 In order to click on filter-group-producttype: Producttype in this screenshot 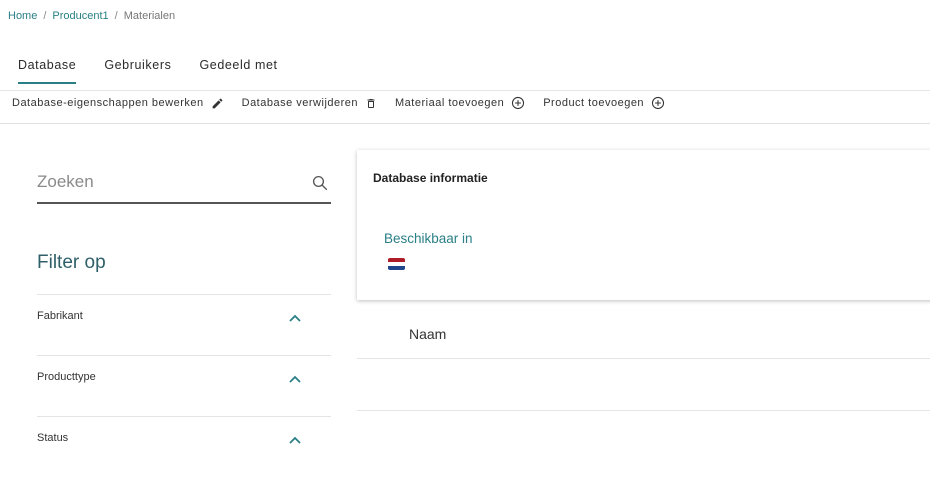, I will do `click(184, 385)`.